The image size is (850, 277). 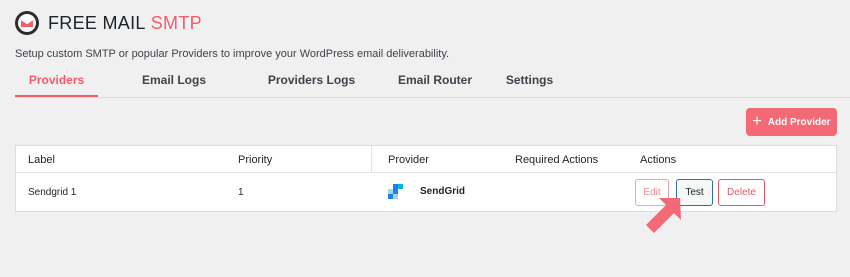 What do you see at coordinates (27, 23) in the screenshot?
I see `mail-logo-icon` at bounding box center [27, 23].